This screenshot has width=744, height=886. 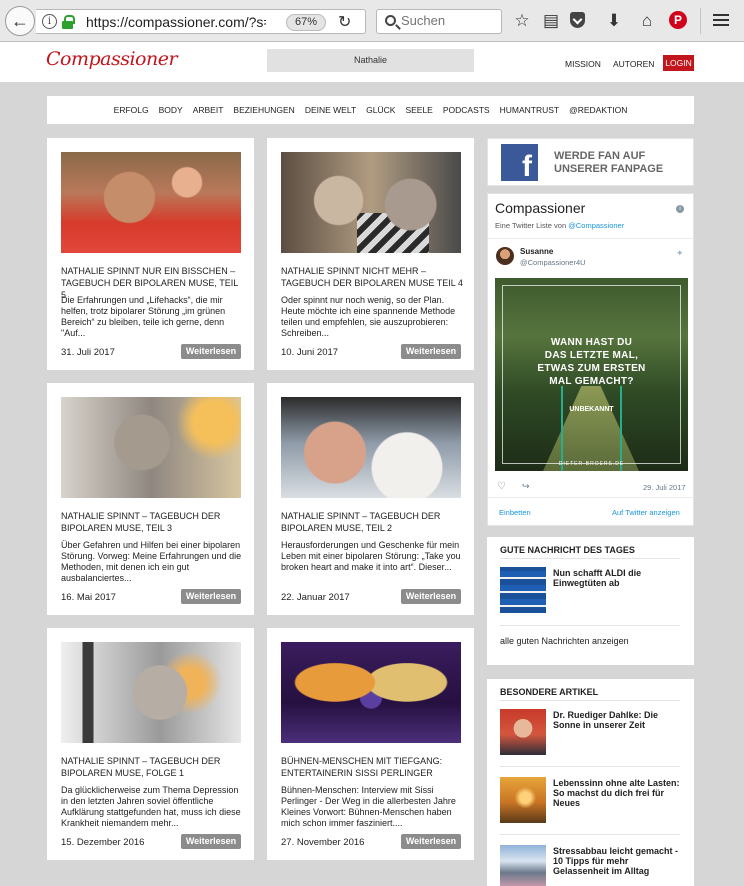 What do you see at coordinates (583, 64) in the screenshot?
I see `header-link-mission: MISSION` at bounding box center [583, 64].